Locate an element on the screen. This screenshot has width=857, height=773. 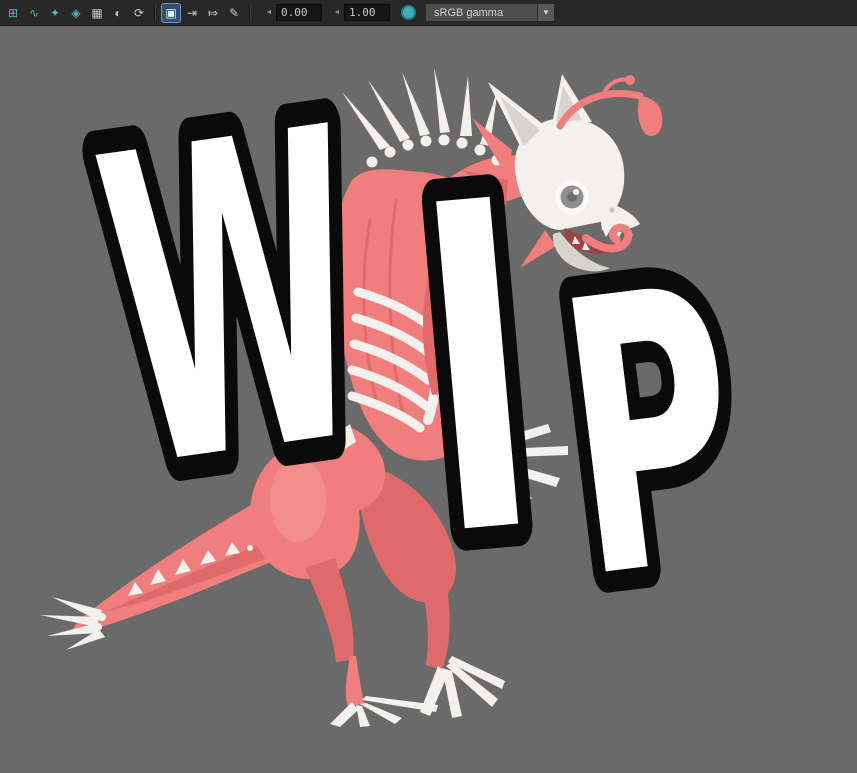
output-connections-icon: ⤇ is located at coordinates (213, 13).